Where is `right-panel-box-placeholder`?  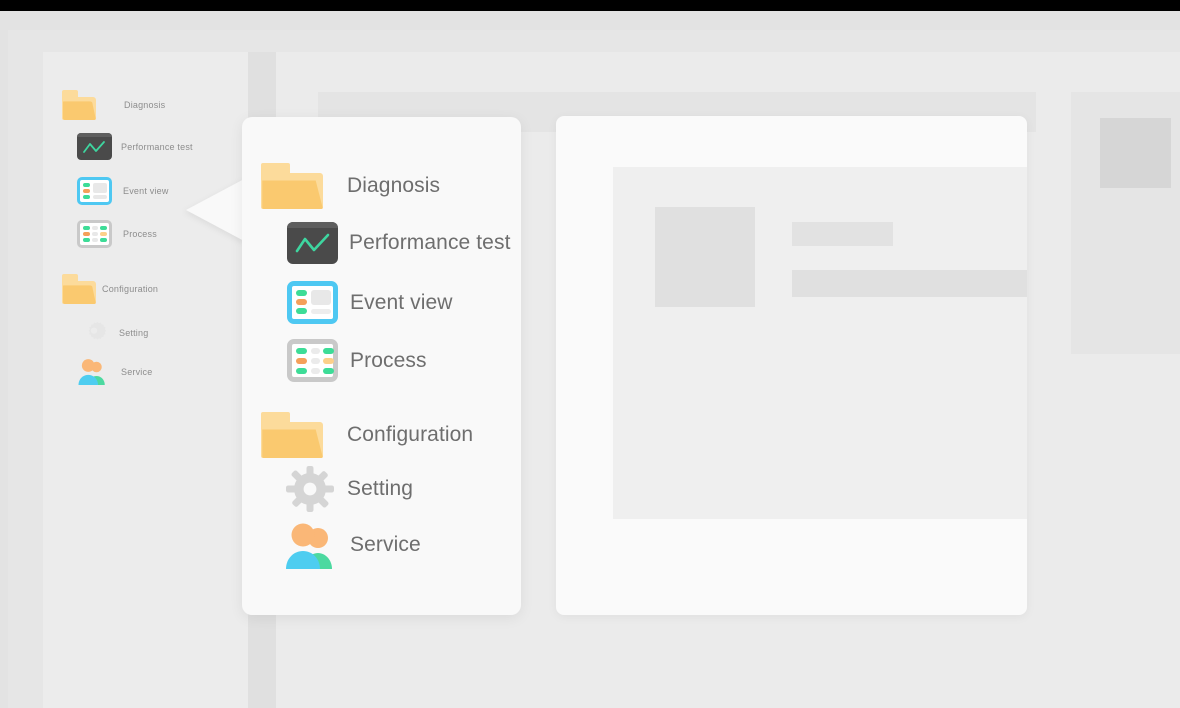 right-panel-box-placeholder is located at coordinates (1135, 153).